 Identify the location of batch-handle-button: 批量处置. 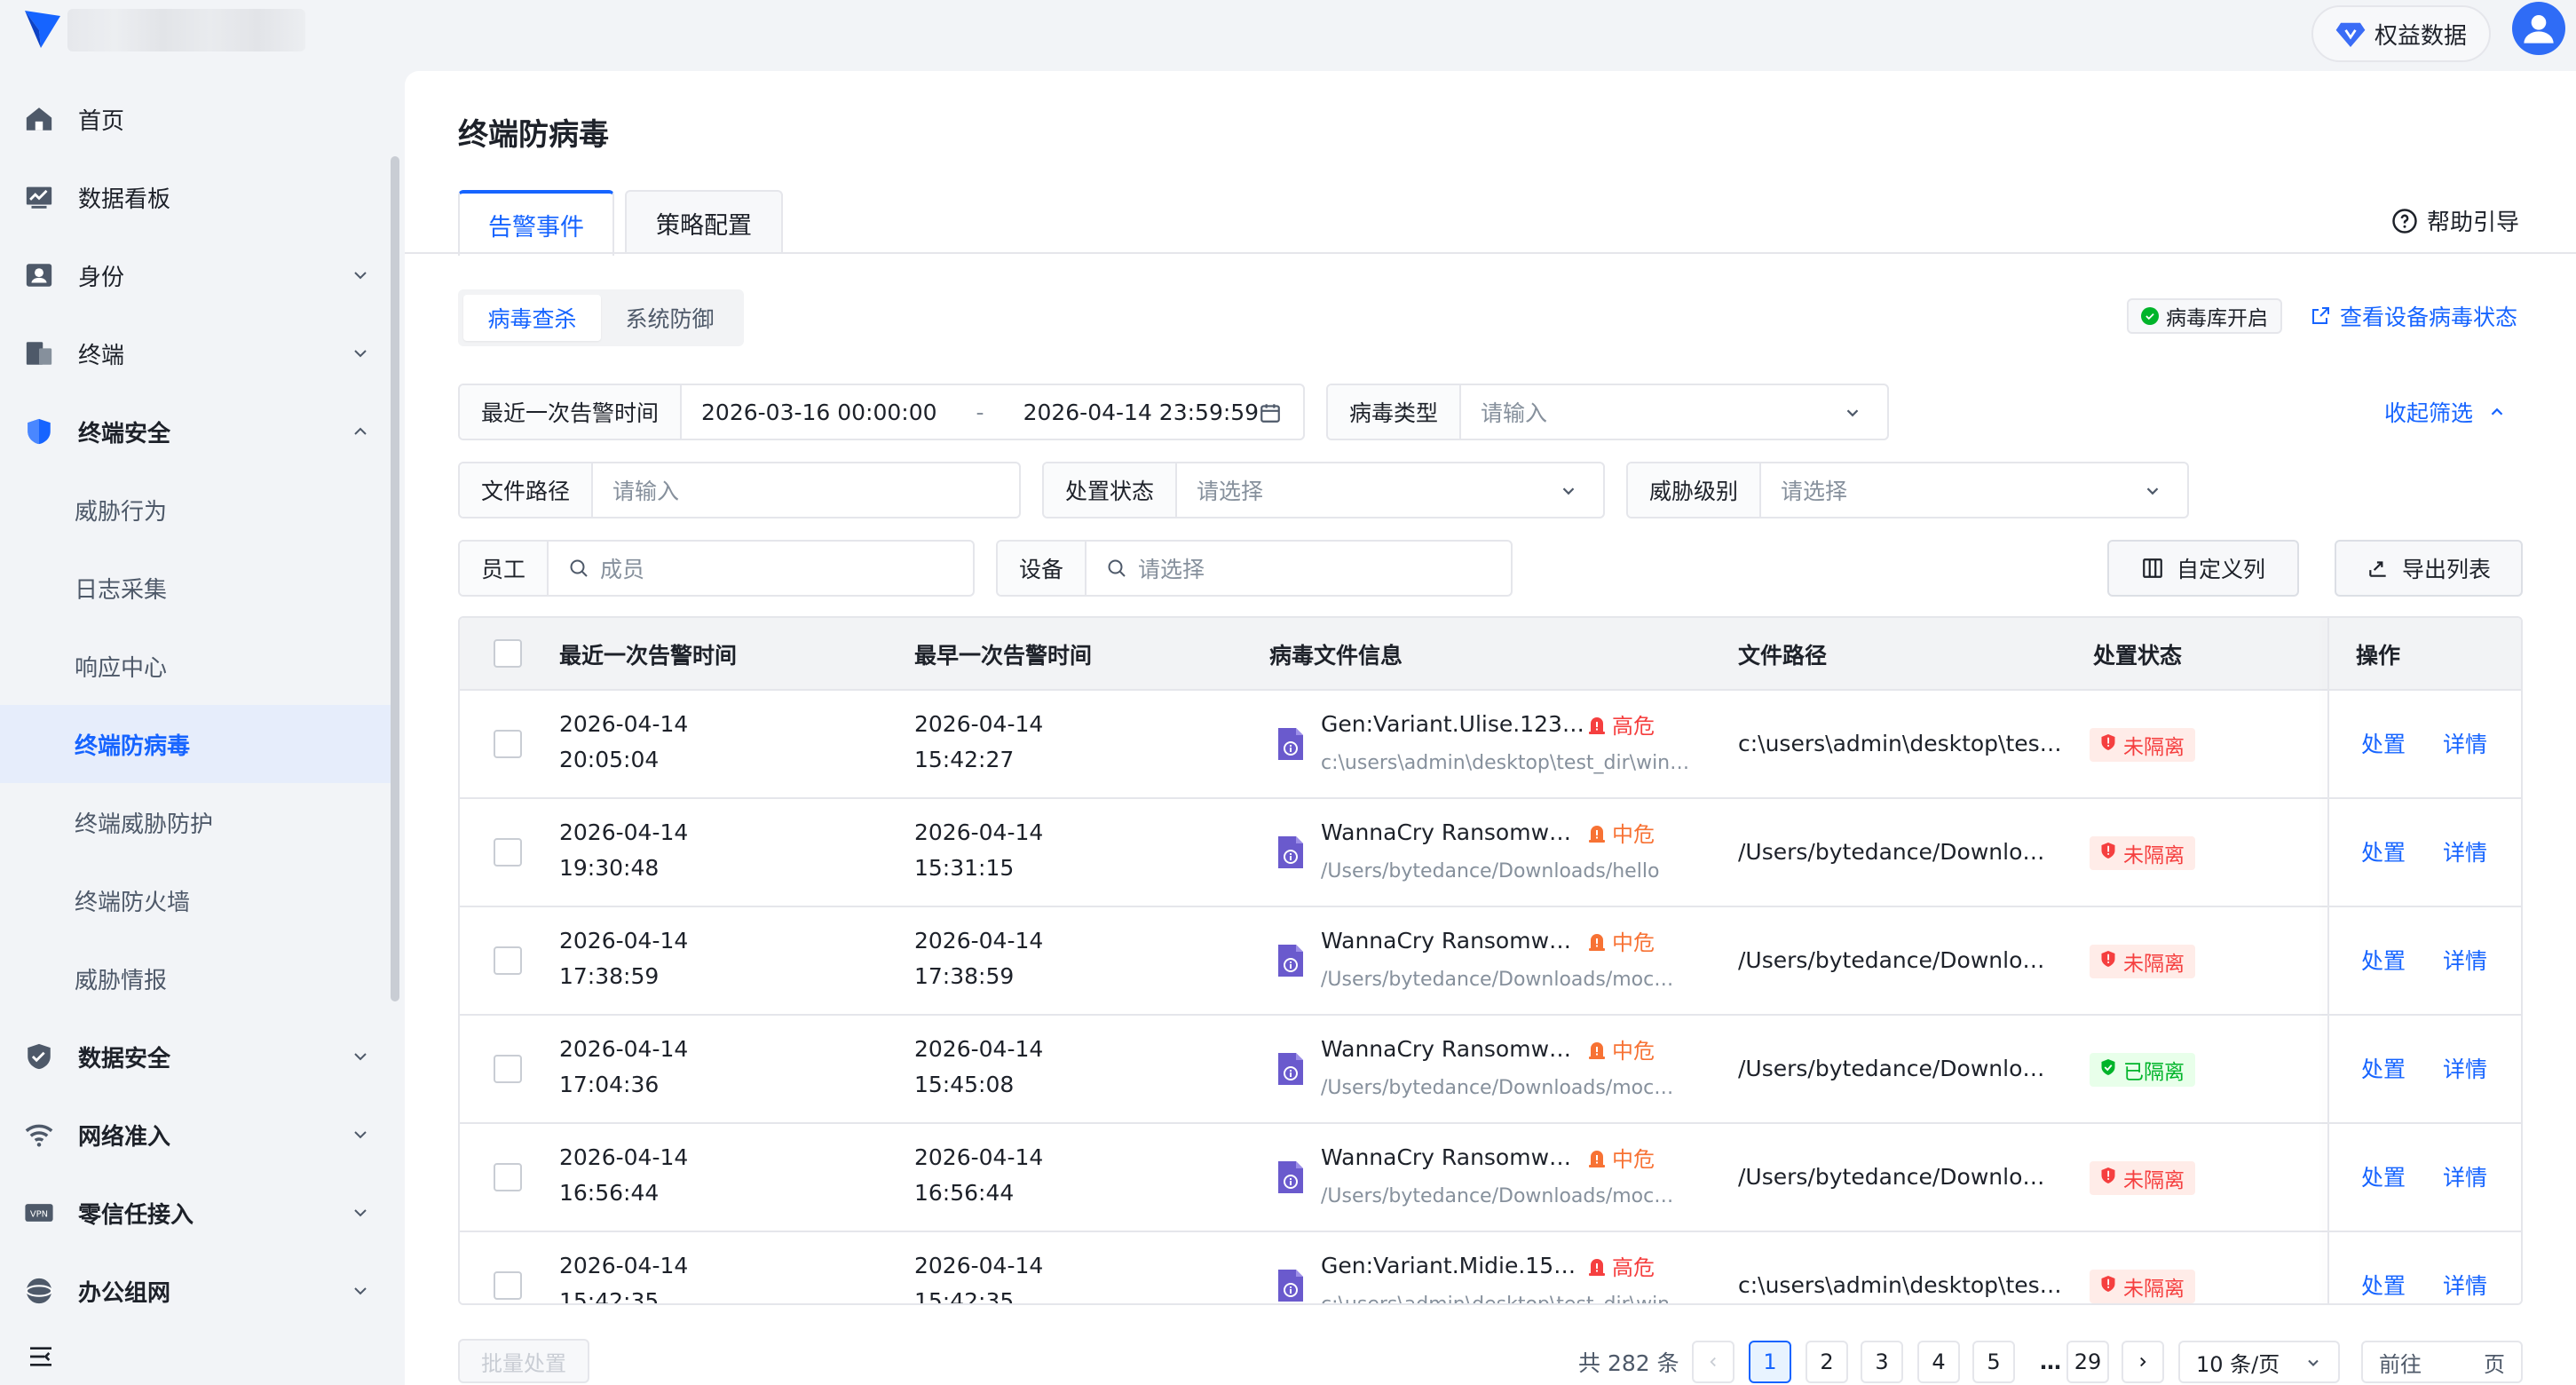
(523, 1361).